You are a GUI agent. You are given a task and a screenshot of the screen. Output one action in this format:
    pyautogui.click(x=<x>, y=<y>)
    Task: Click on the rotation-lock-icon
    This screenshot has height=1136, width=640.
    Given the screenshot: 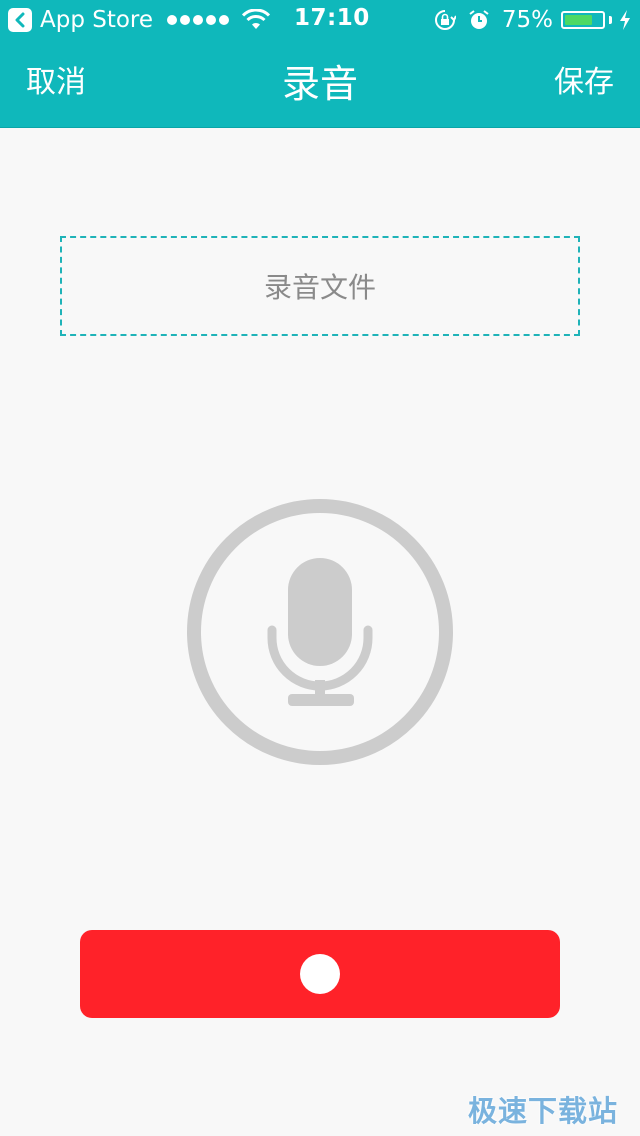 What is the action you would take?
    pyautogui.click(x=445, y=20)
    